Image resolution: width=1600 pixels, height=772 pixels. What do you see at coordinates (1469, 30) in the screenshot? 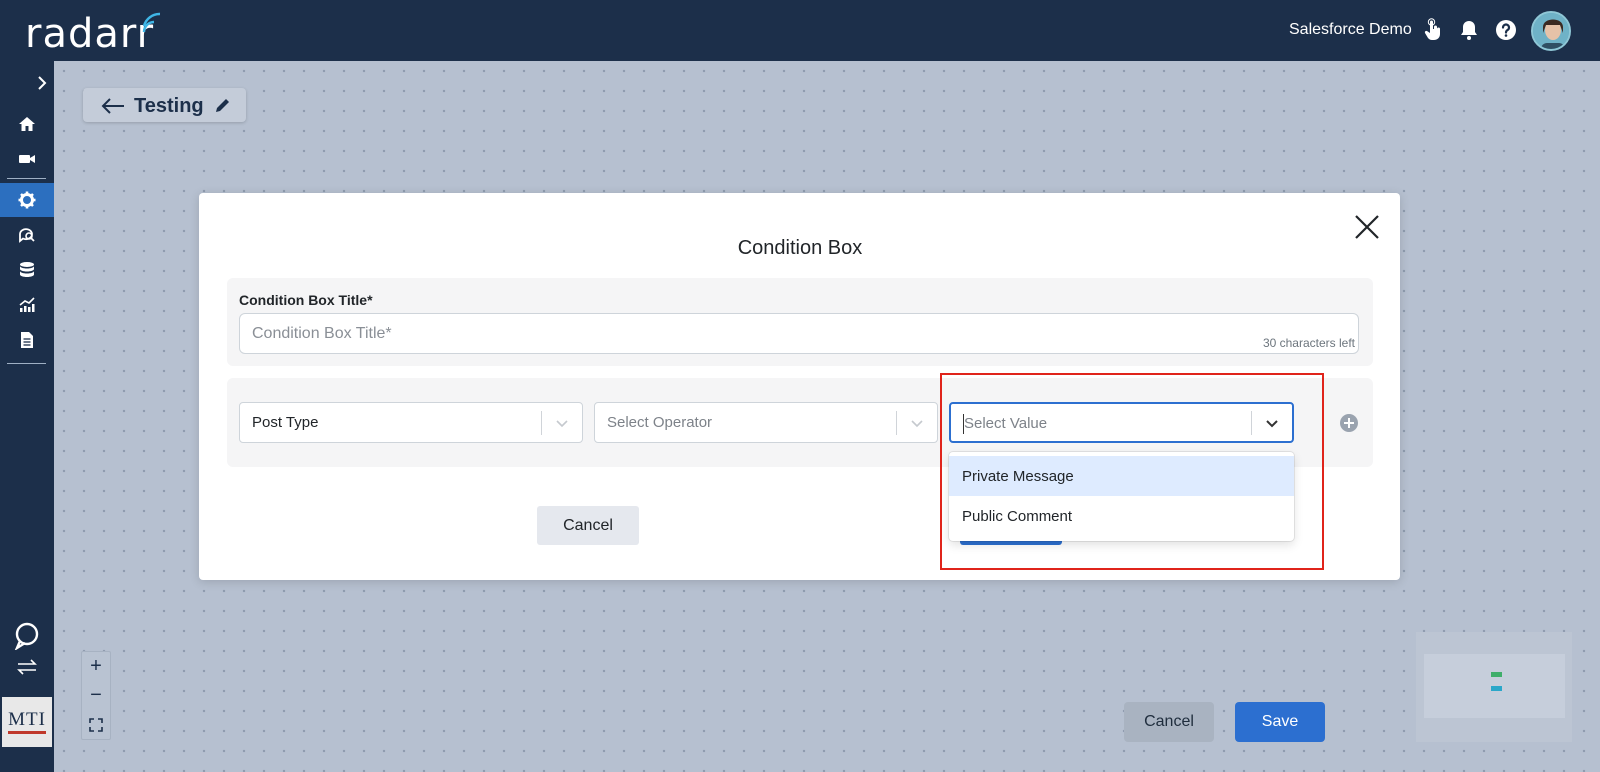
I see `bell-icon` at bounding box center [1469, 30].